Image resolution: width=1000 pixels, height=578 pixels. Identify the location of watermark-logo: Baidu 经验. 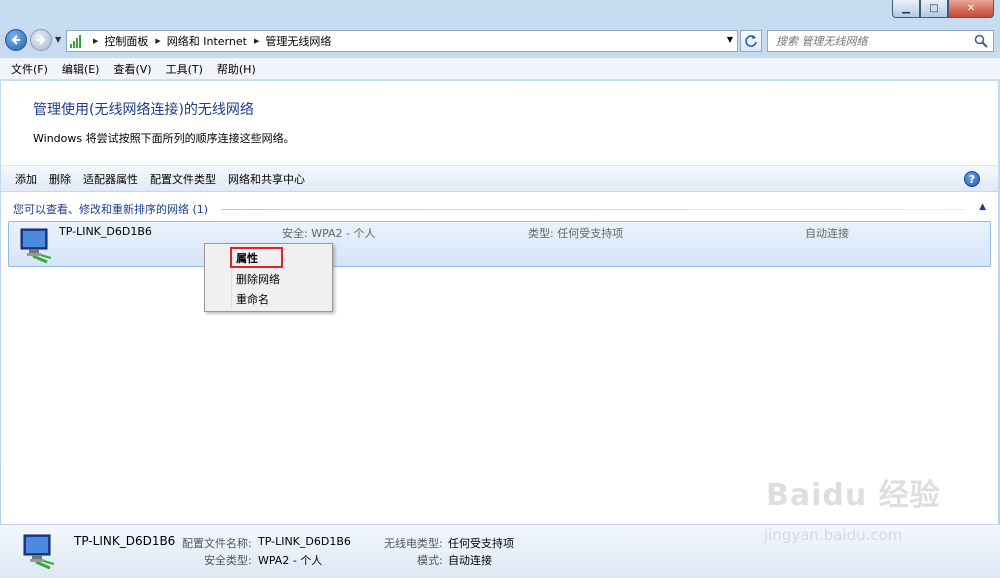
(853, 495).